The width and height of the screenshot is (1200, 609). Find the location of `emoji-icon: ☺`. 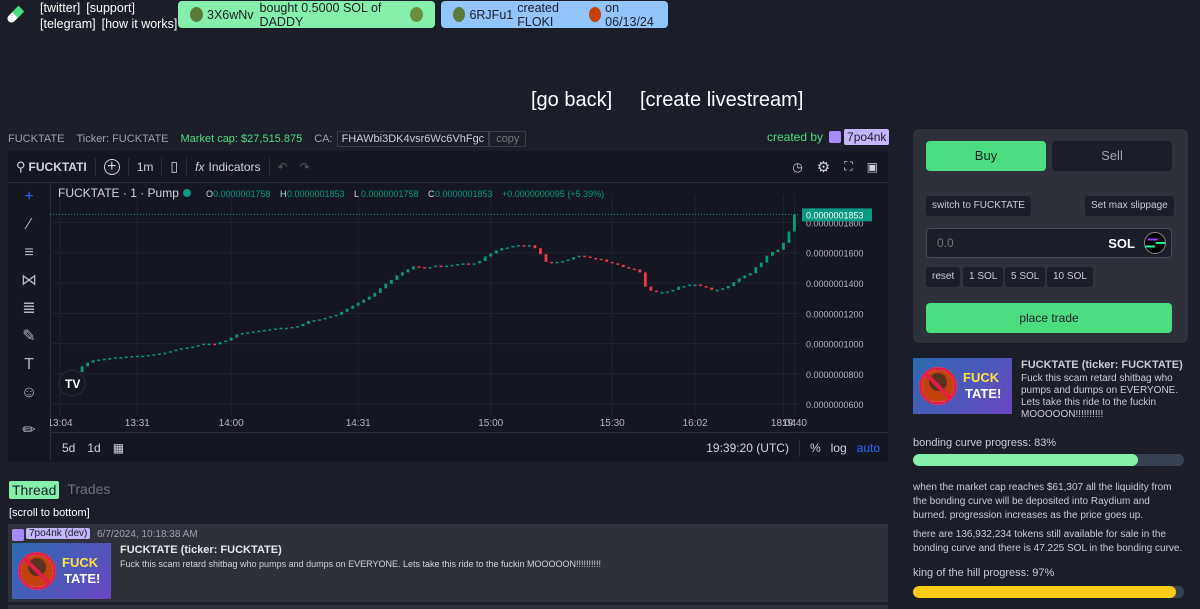

emoji-icon: ☺ is located at coordinates (29, 393).